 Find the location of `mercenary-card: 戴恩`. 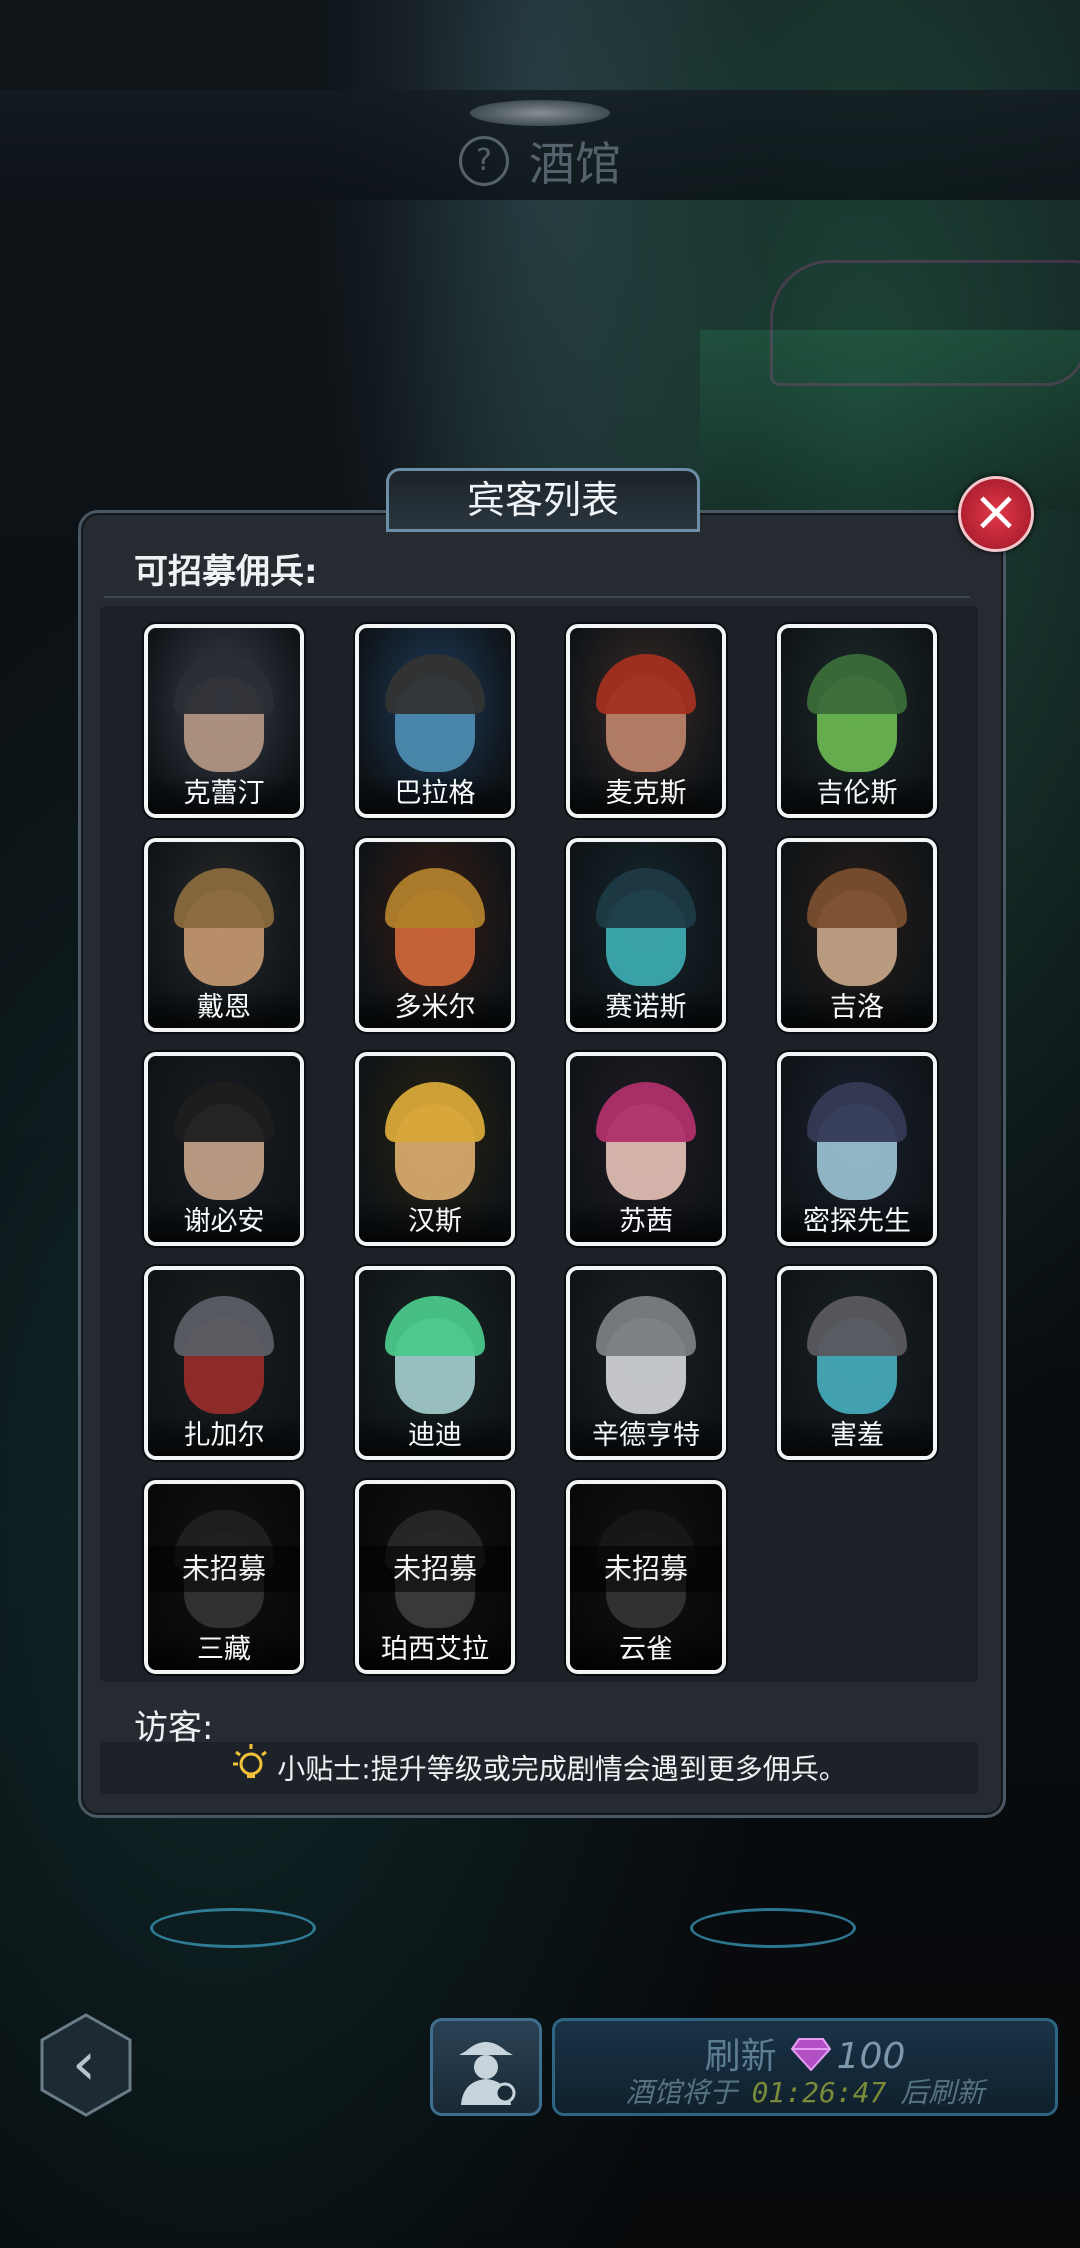

mercenary-card: 戴恩 is located at coordinates (224, 935).